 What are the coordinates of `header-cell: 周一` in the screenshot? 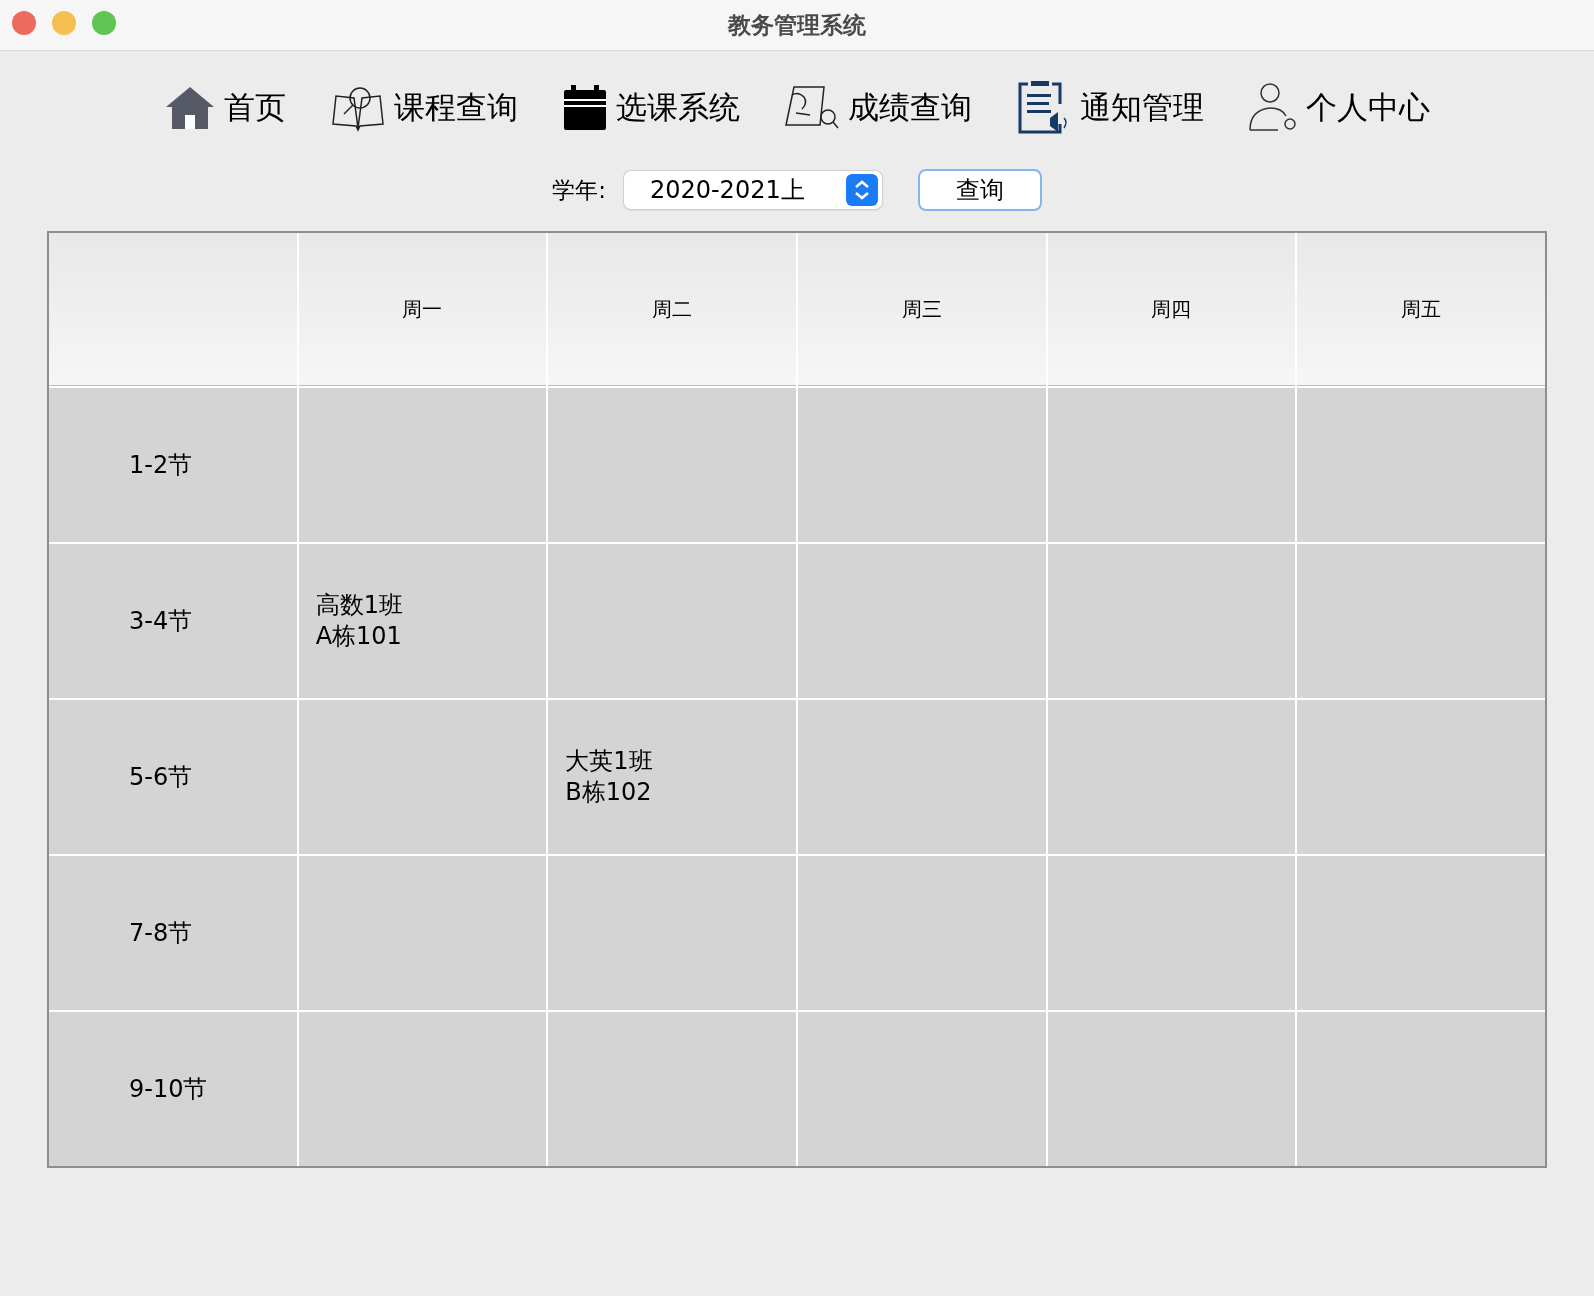 It's located at (422, 309).